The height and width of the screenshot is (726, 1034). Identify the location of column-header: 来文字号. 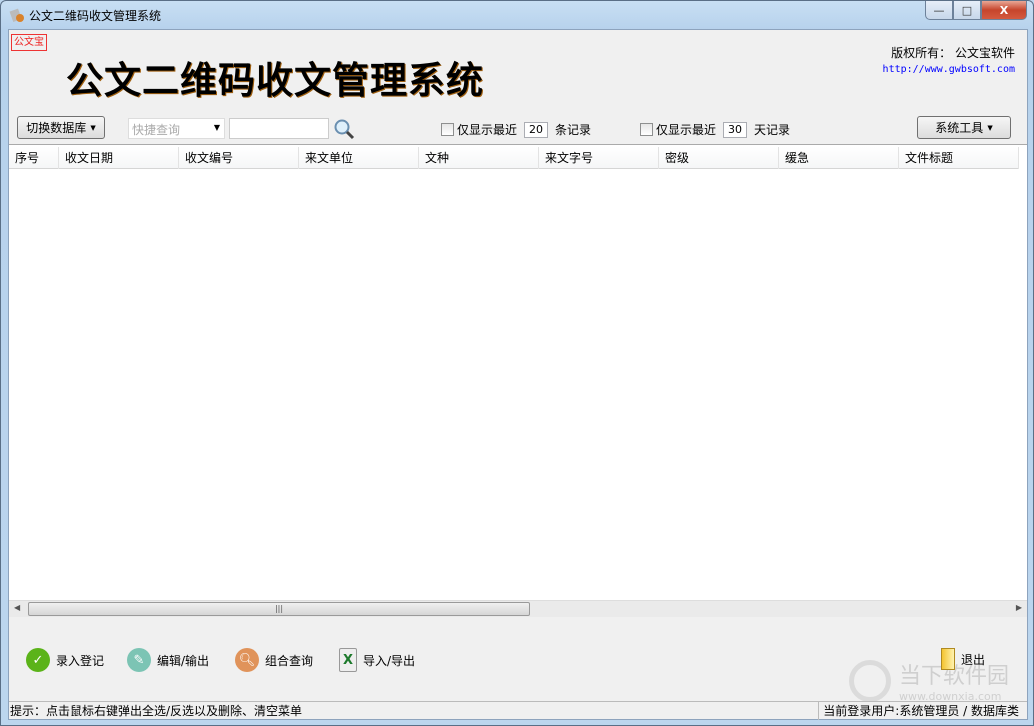
(599, 158).